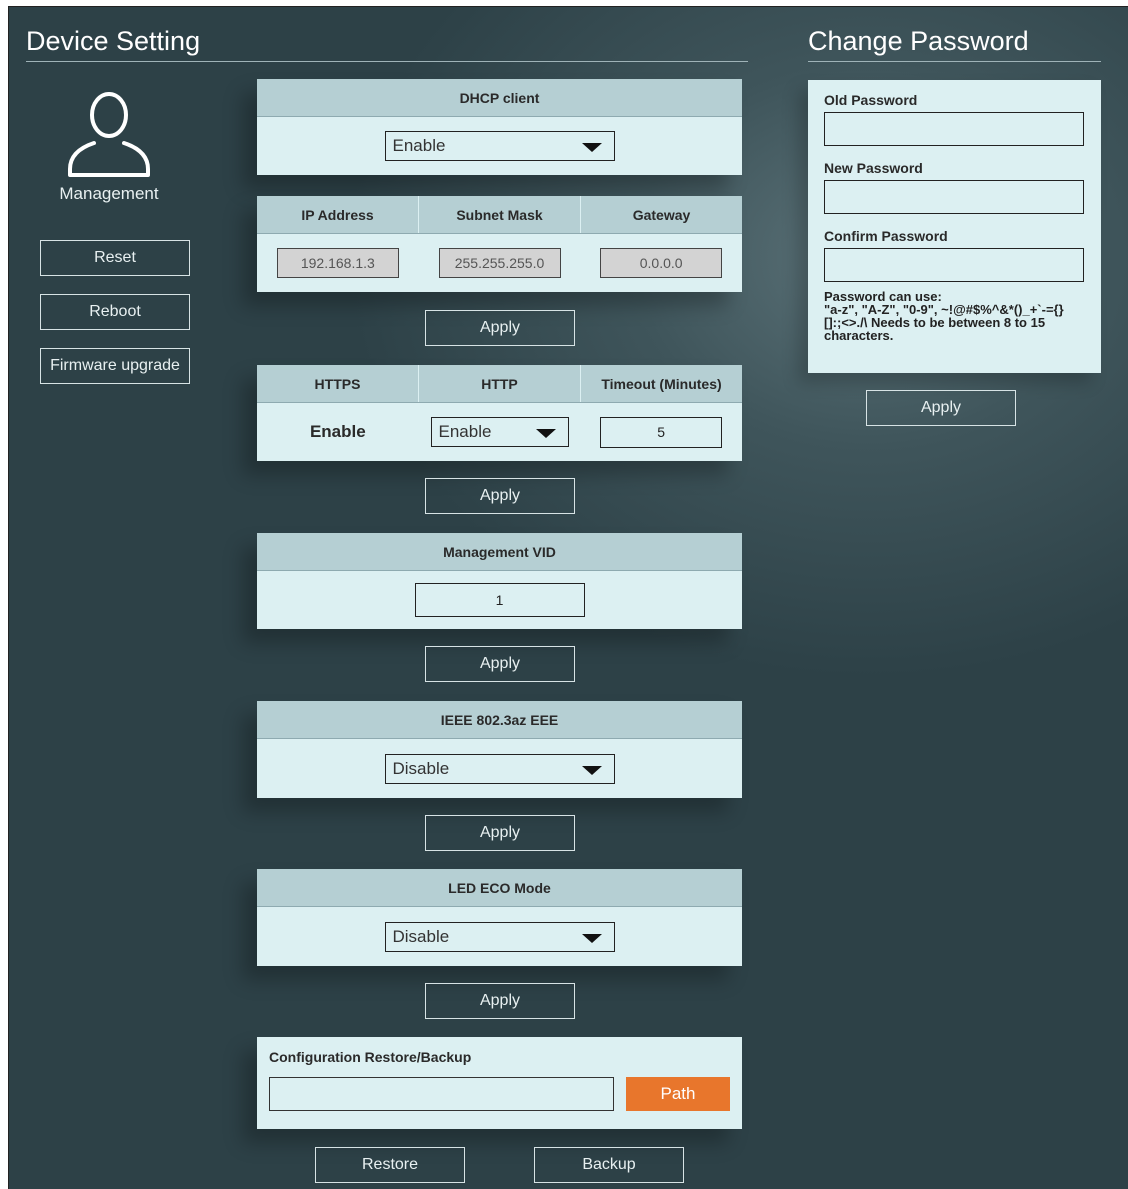 This screenshot has width=1128, height=1189. Describe the element at coordinates (390, 1165) in the screenshot. I see `restore-button: Restore` at that location.